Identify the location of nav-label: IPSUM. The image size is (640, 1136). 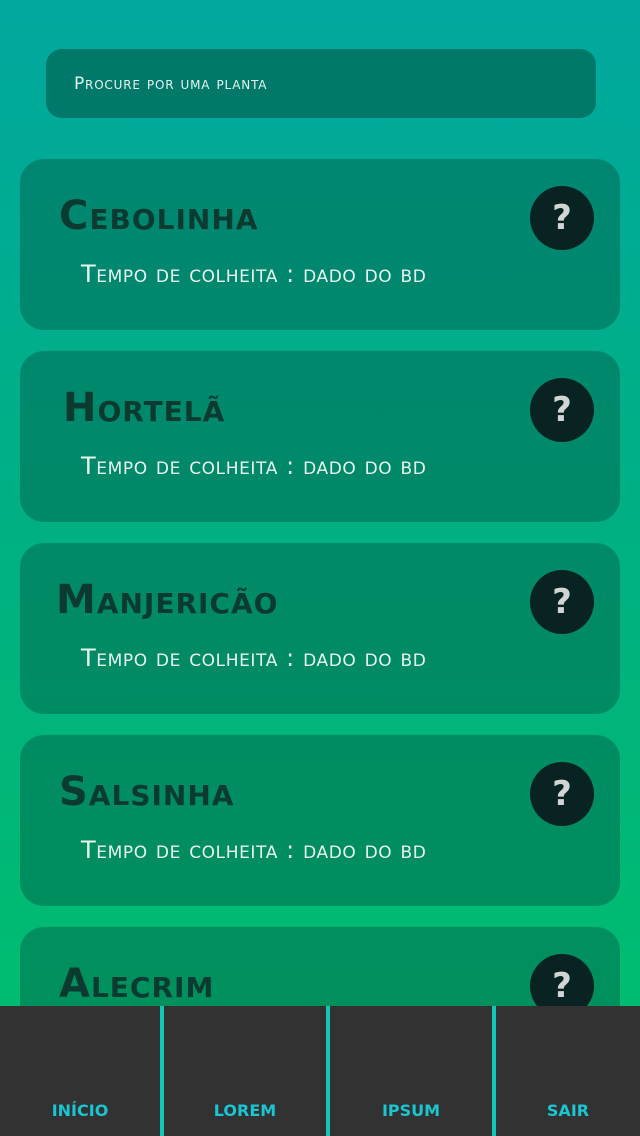
(411, 1110).